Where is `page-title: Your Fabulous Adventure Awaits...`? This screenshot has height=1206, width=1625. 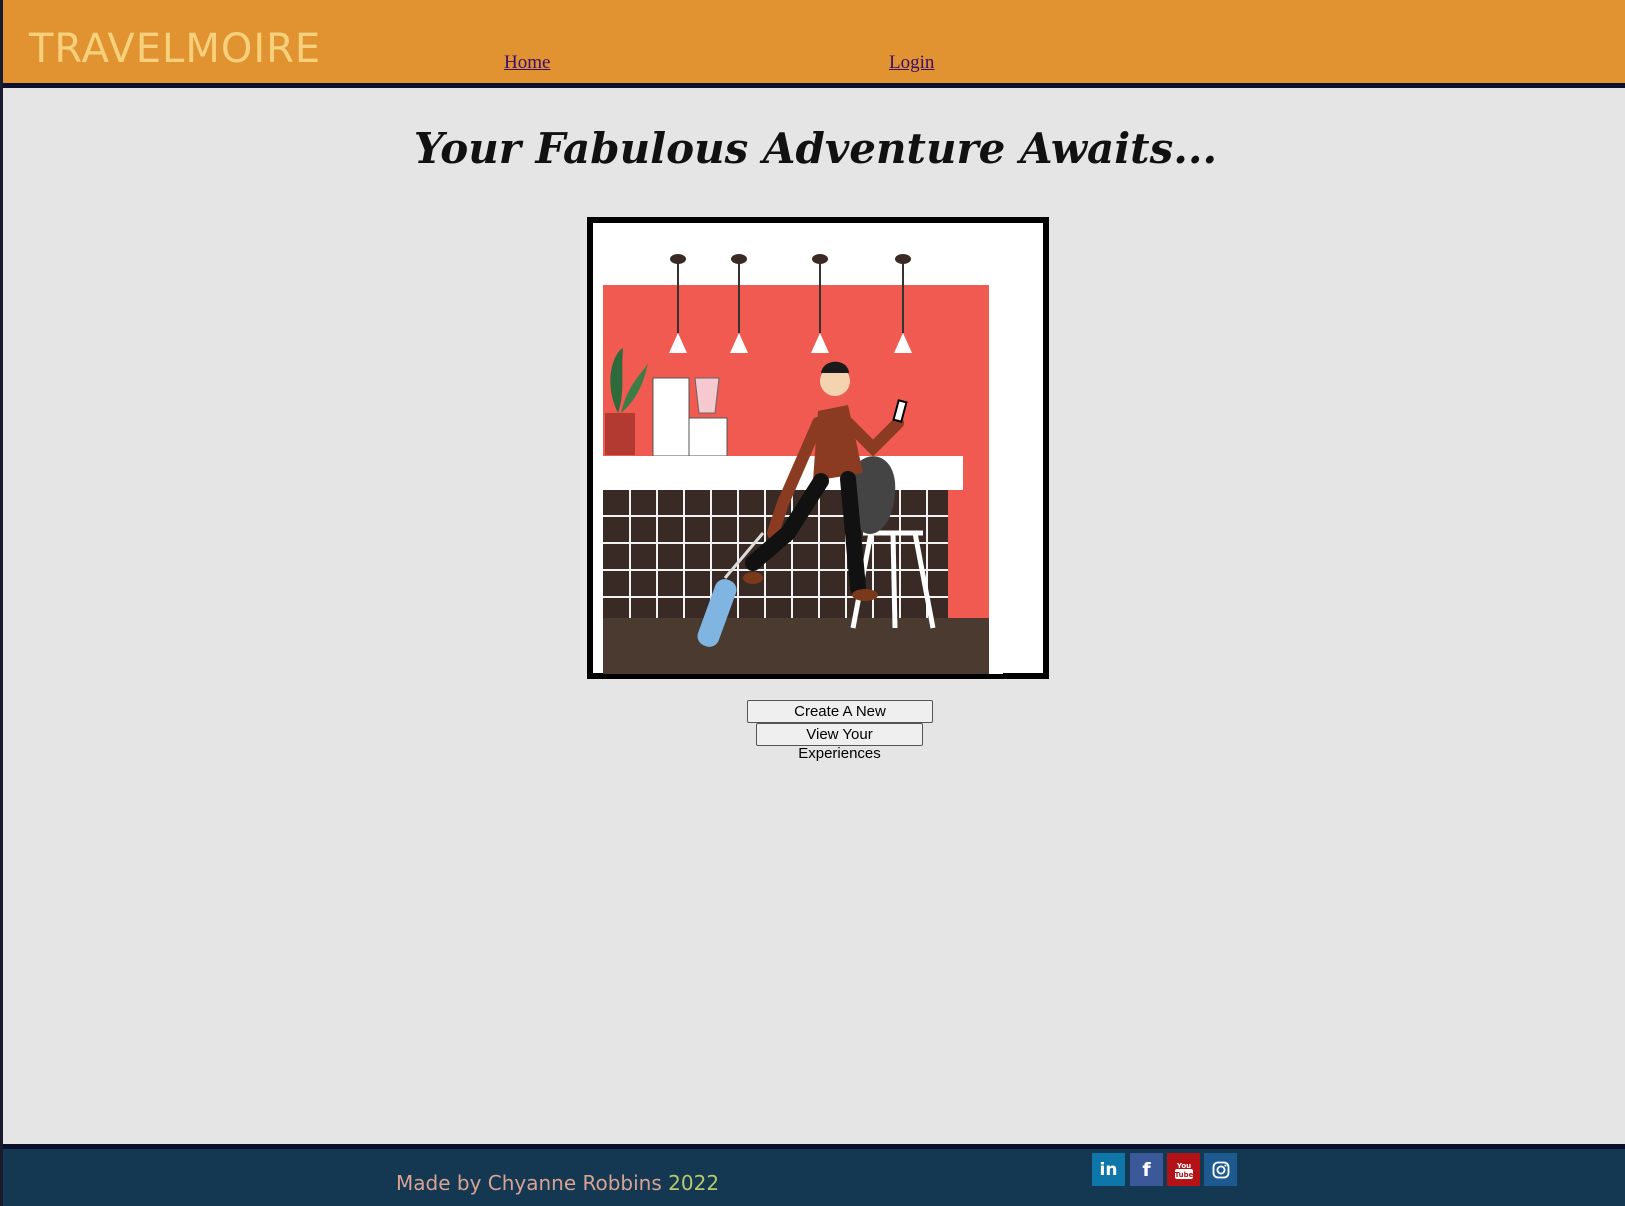
page-title: Your Fabulous Adventure Awaits... is located at coordinates (815, 148).